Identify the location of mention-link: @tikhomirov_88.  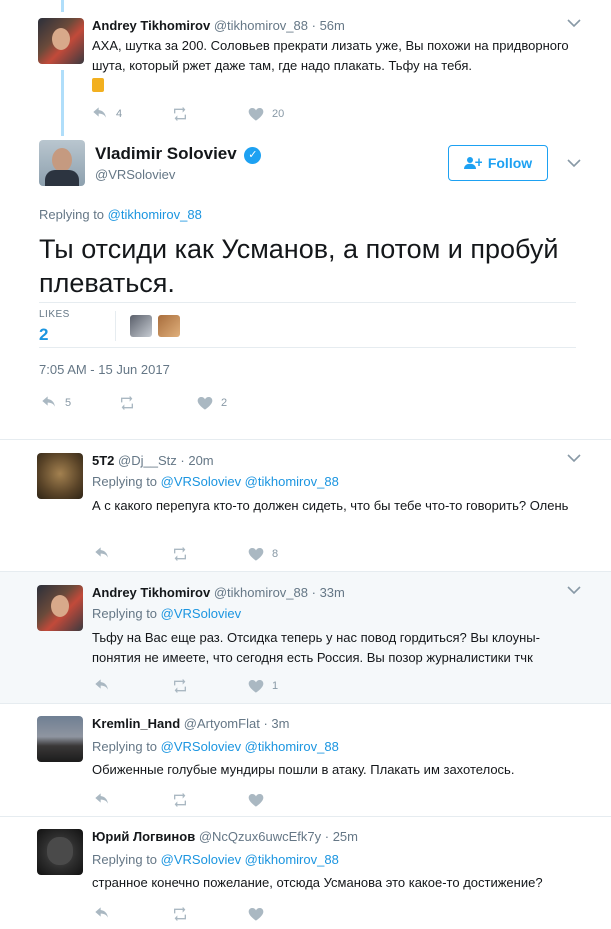
(155, 214).